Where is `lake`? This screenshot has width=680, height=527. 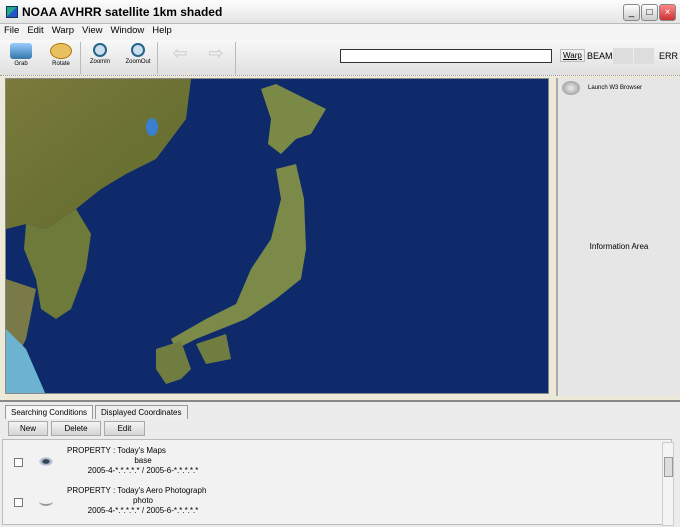 lake is located at coordinates (152, 127).